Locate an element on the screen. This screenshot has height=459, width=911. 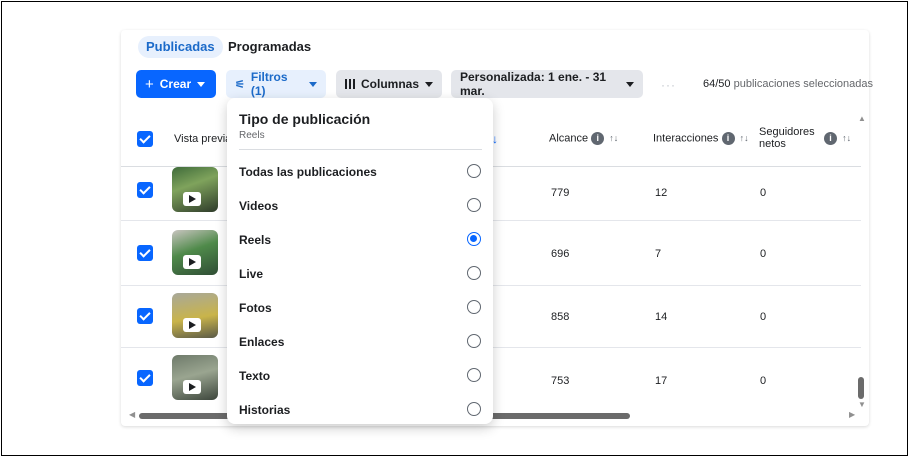
date-range-button: Personalizada: 1 ene. - 31 mar. is located at coordinates (547, 84).